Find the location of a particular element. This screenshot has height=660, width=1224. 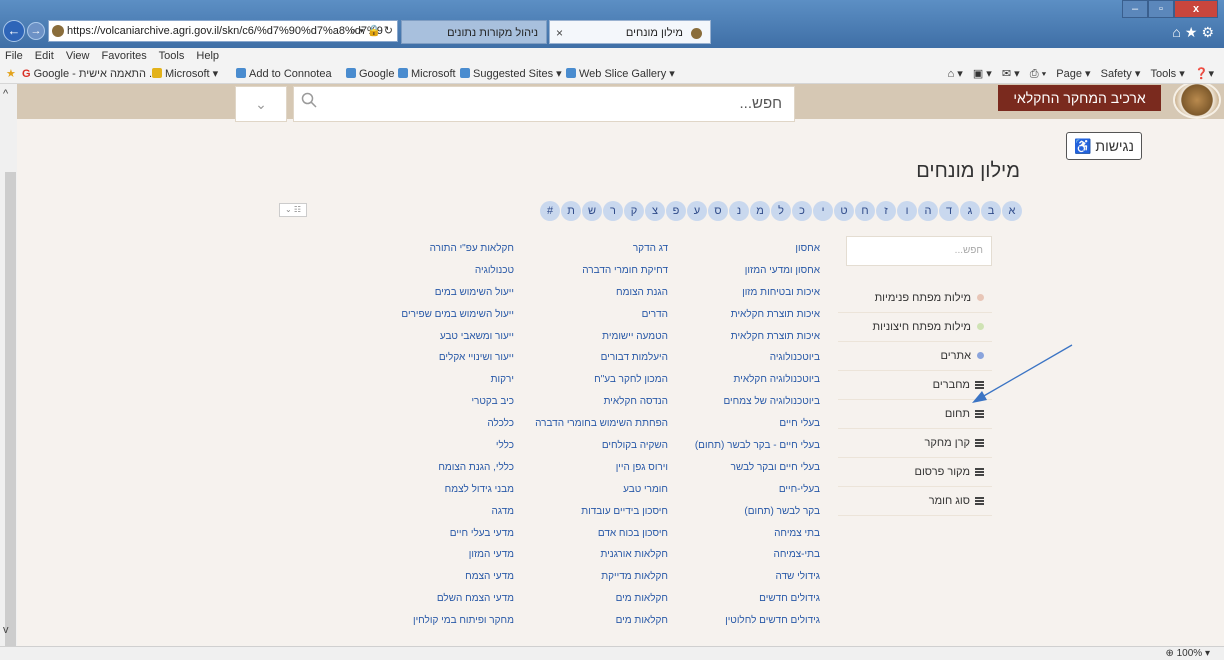

term-link: מדעי הצמח is located at coordinates (437, 577).